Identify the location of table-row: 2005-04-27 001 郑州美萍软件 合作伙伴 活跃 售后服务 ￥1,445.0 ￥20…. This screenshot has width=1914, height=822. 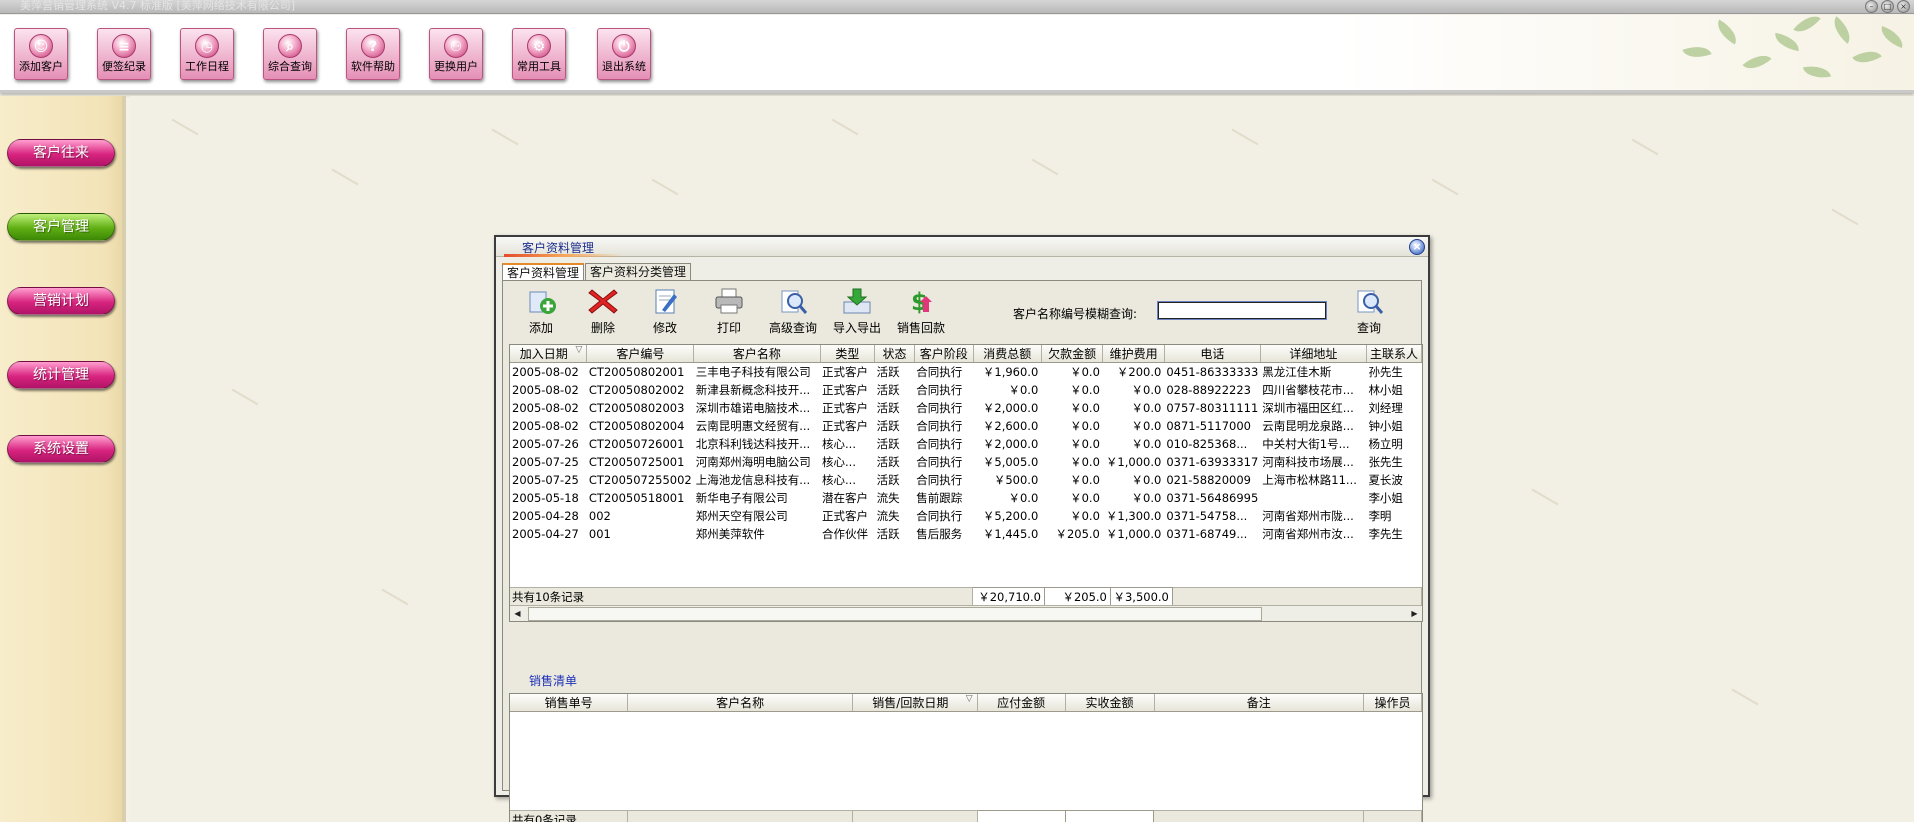
(966, 534).